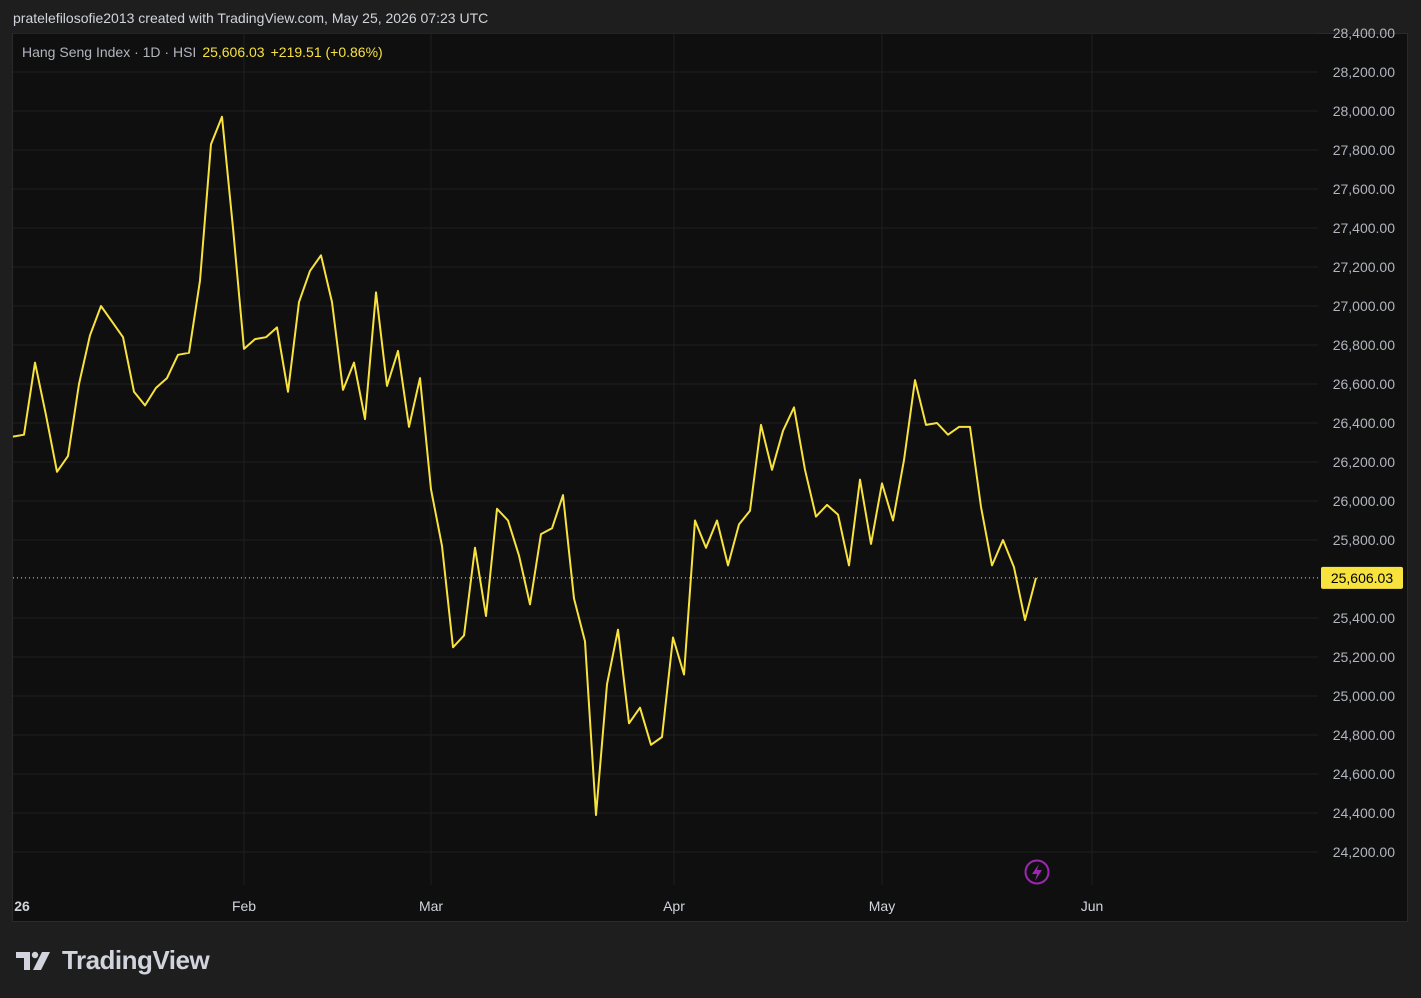  I want to click on y-tick-label: 27,800.00, so click(1364, 150).